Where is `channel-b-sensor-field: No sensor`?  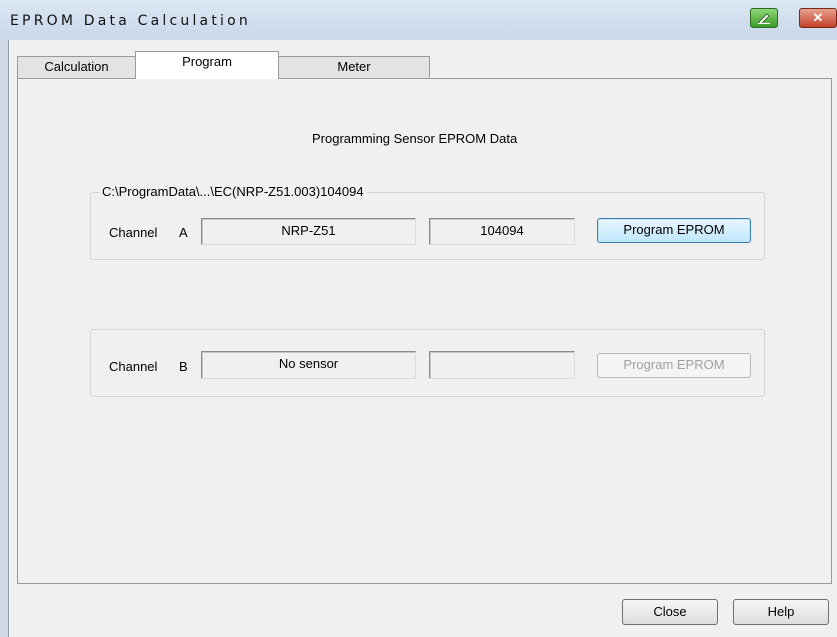 channel-b-sensor-field: No sensor is located at coordinates (308, 365).